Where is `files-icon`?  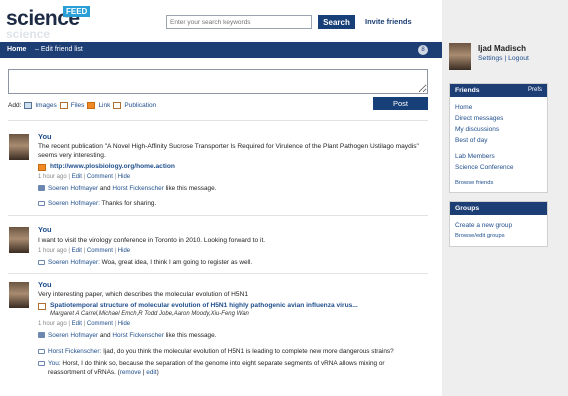 files-icon is located at coordinates (63, 105).